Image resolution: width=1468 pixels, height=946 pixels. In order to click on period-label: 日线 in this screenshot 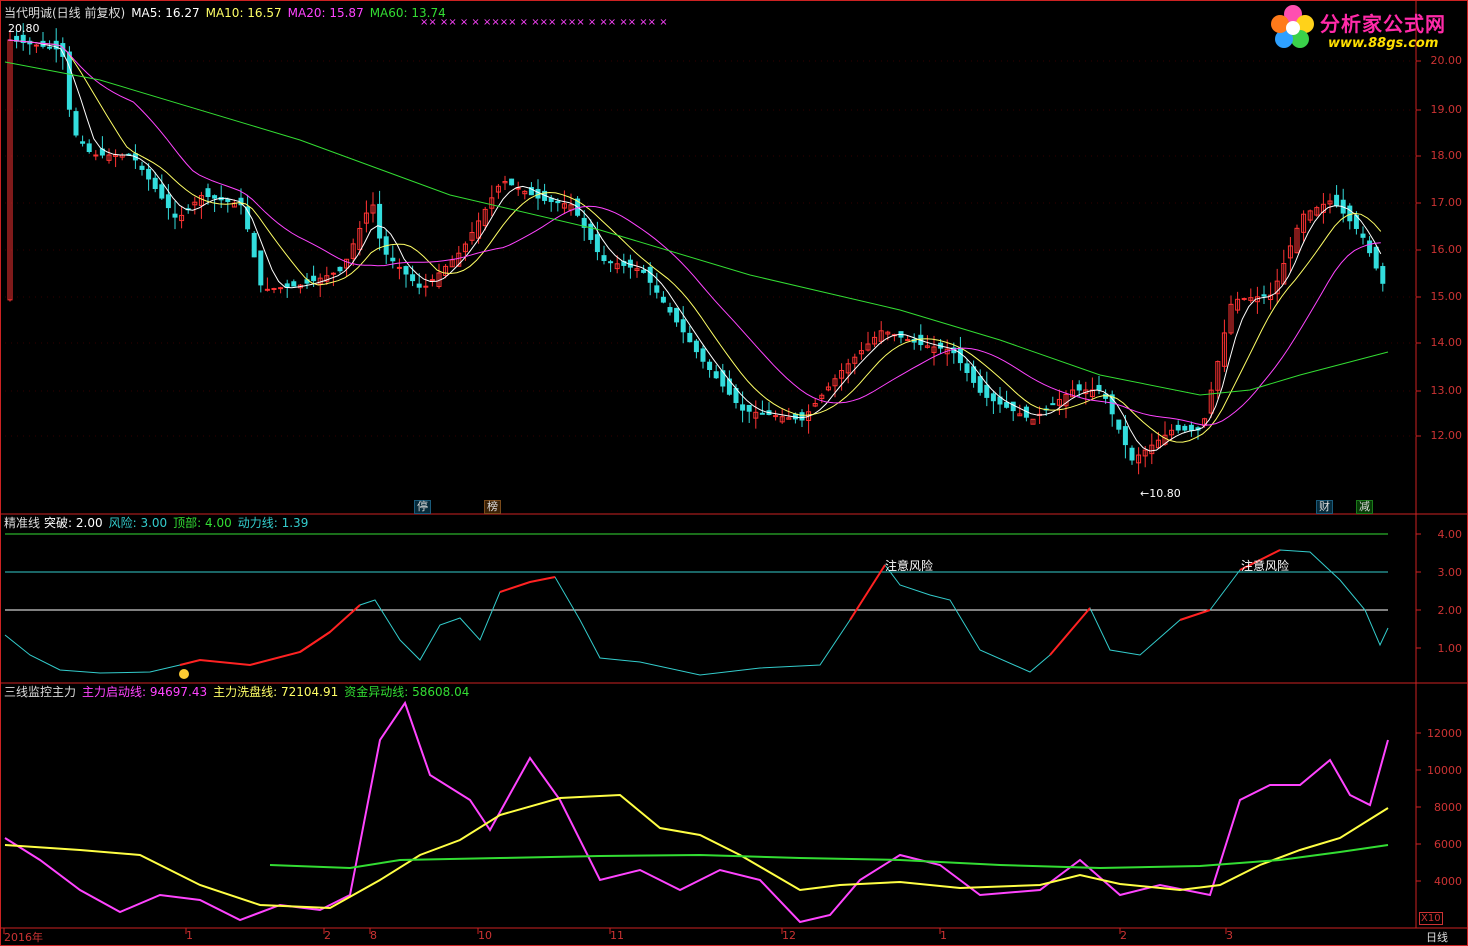, I will do `click(1437, 937)`.